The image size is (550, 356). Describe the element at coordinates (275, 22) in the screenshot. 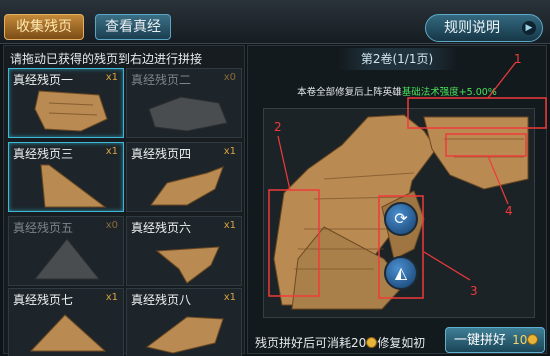

I see `top-bar: 收集残页 查看真经 规则说明 ▶` at that location.